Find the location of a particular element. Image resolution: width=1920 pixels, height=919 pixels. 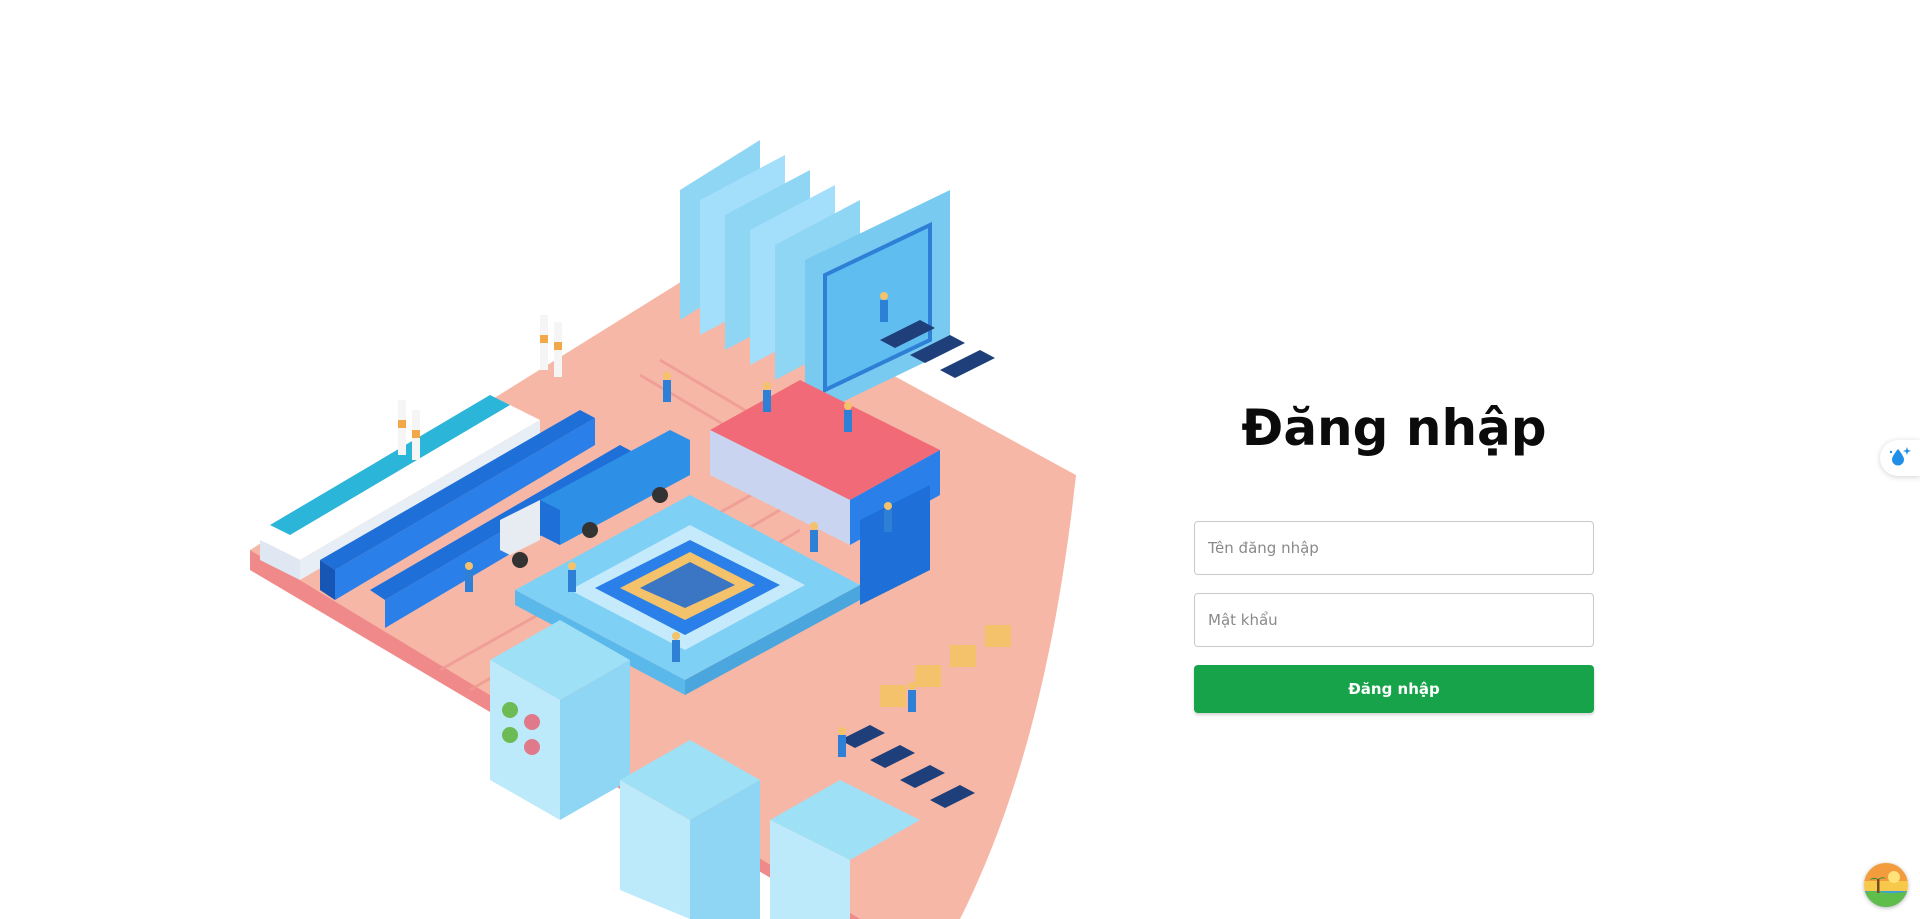

side-extension-widget is located at coordinates (1900, 458).